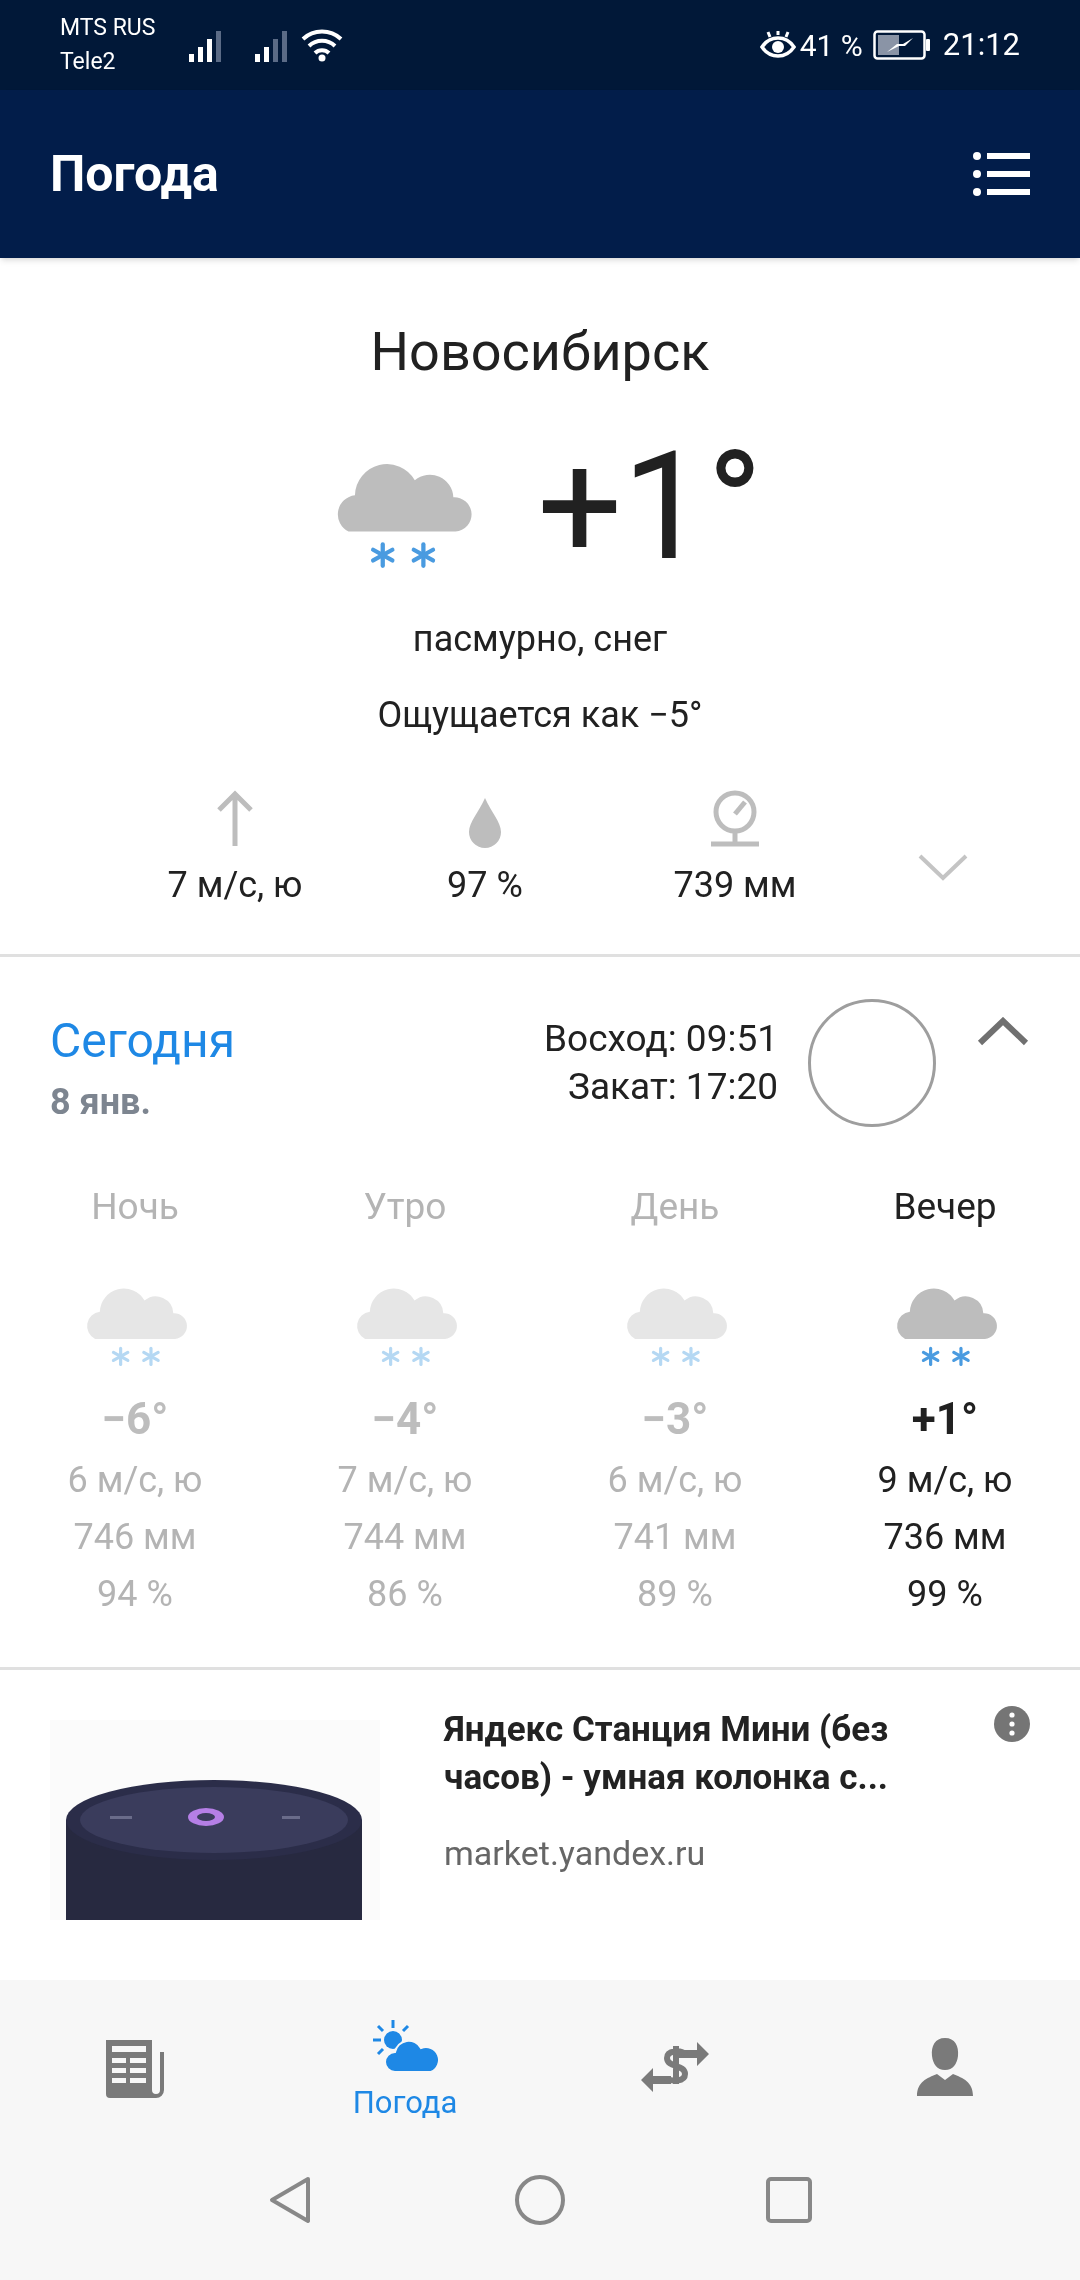  I want to click on more-options-icon, so click(1012, 1724).